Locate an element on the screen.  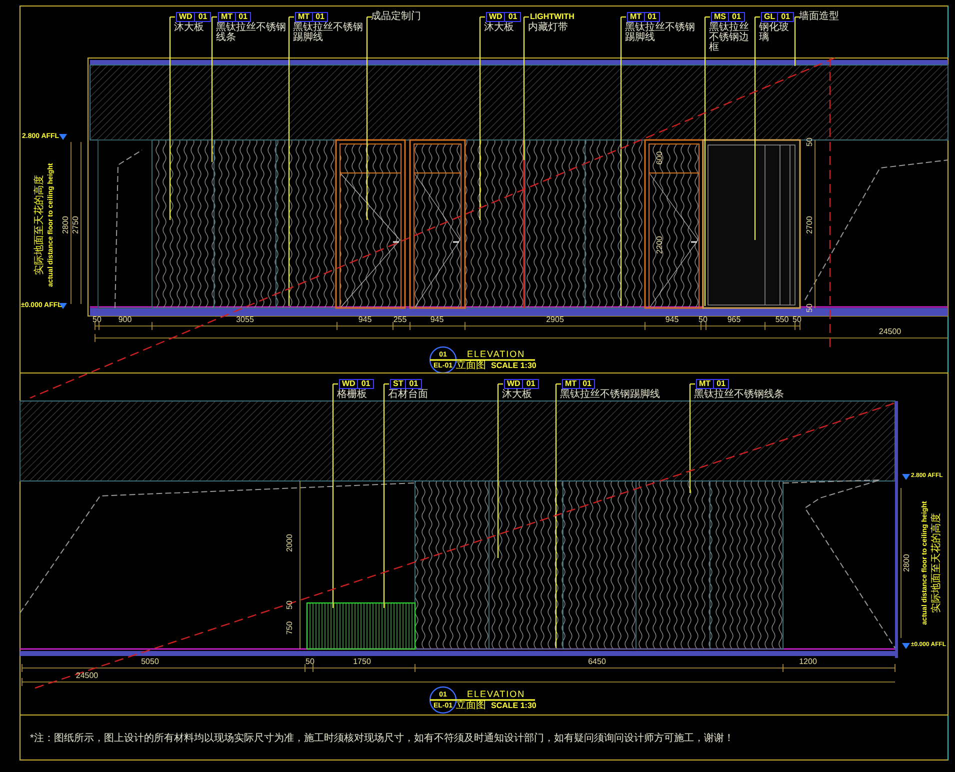
dimension-value: 2750 is located at coordinates (76, 225).